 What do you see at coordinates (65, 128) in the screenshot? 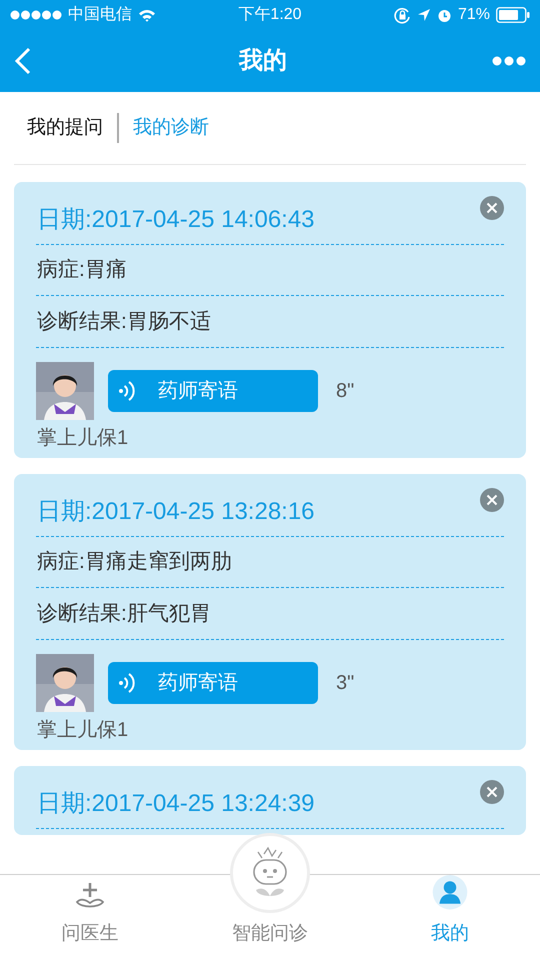
I see `segment-tab: 我的提问` at bounding box center [65, 128].